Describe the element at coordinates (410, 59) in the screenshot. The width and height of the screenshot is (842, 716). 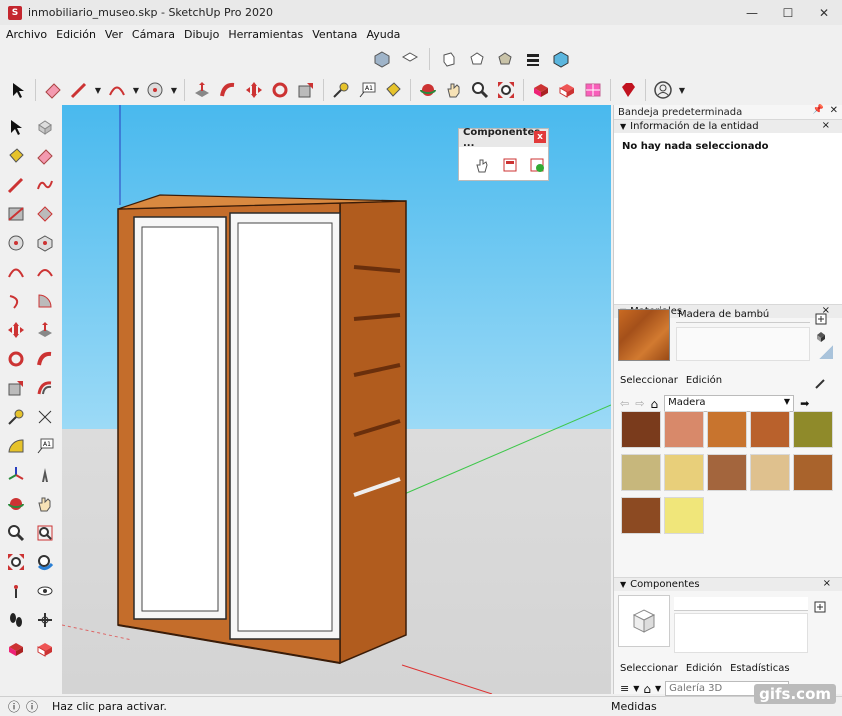
I see `top-view-icon` at that location.